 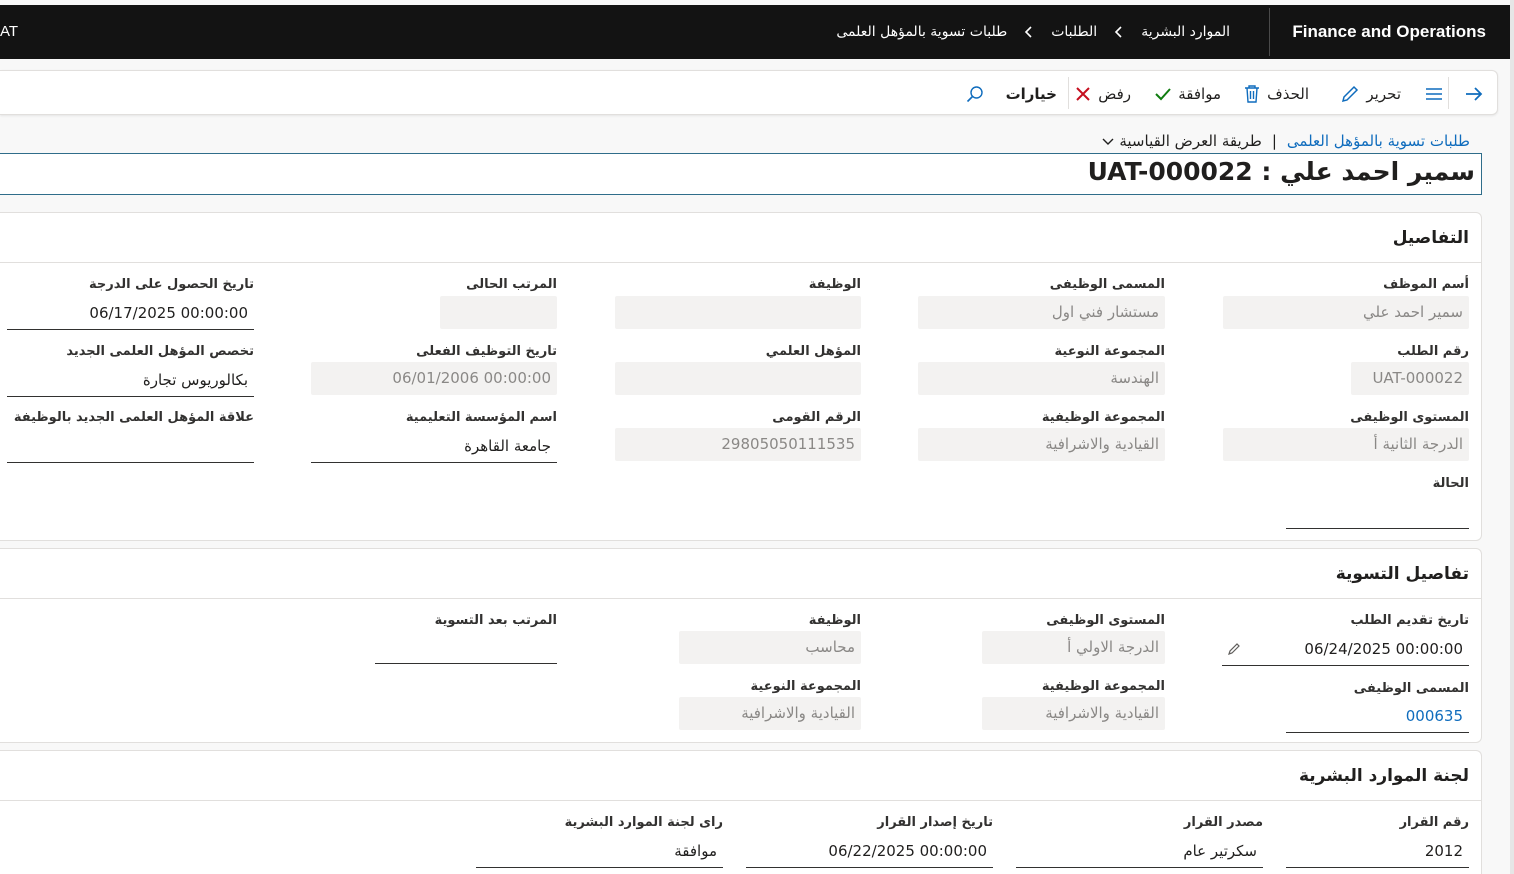 I want to click on hamburger-icon, so click(x=1434, y=93).